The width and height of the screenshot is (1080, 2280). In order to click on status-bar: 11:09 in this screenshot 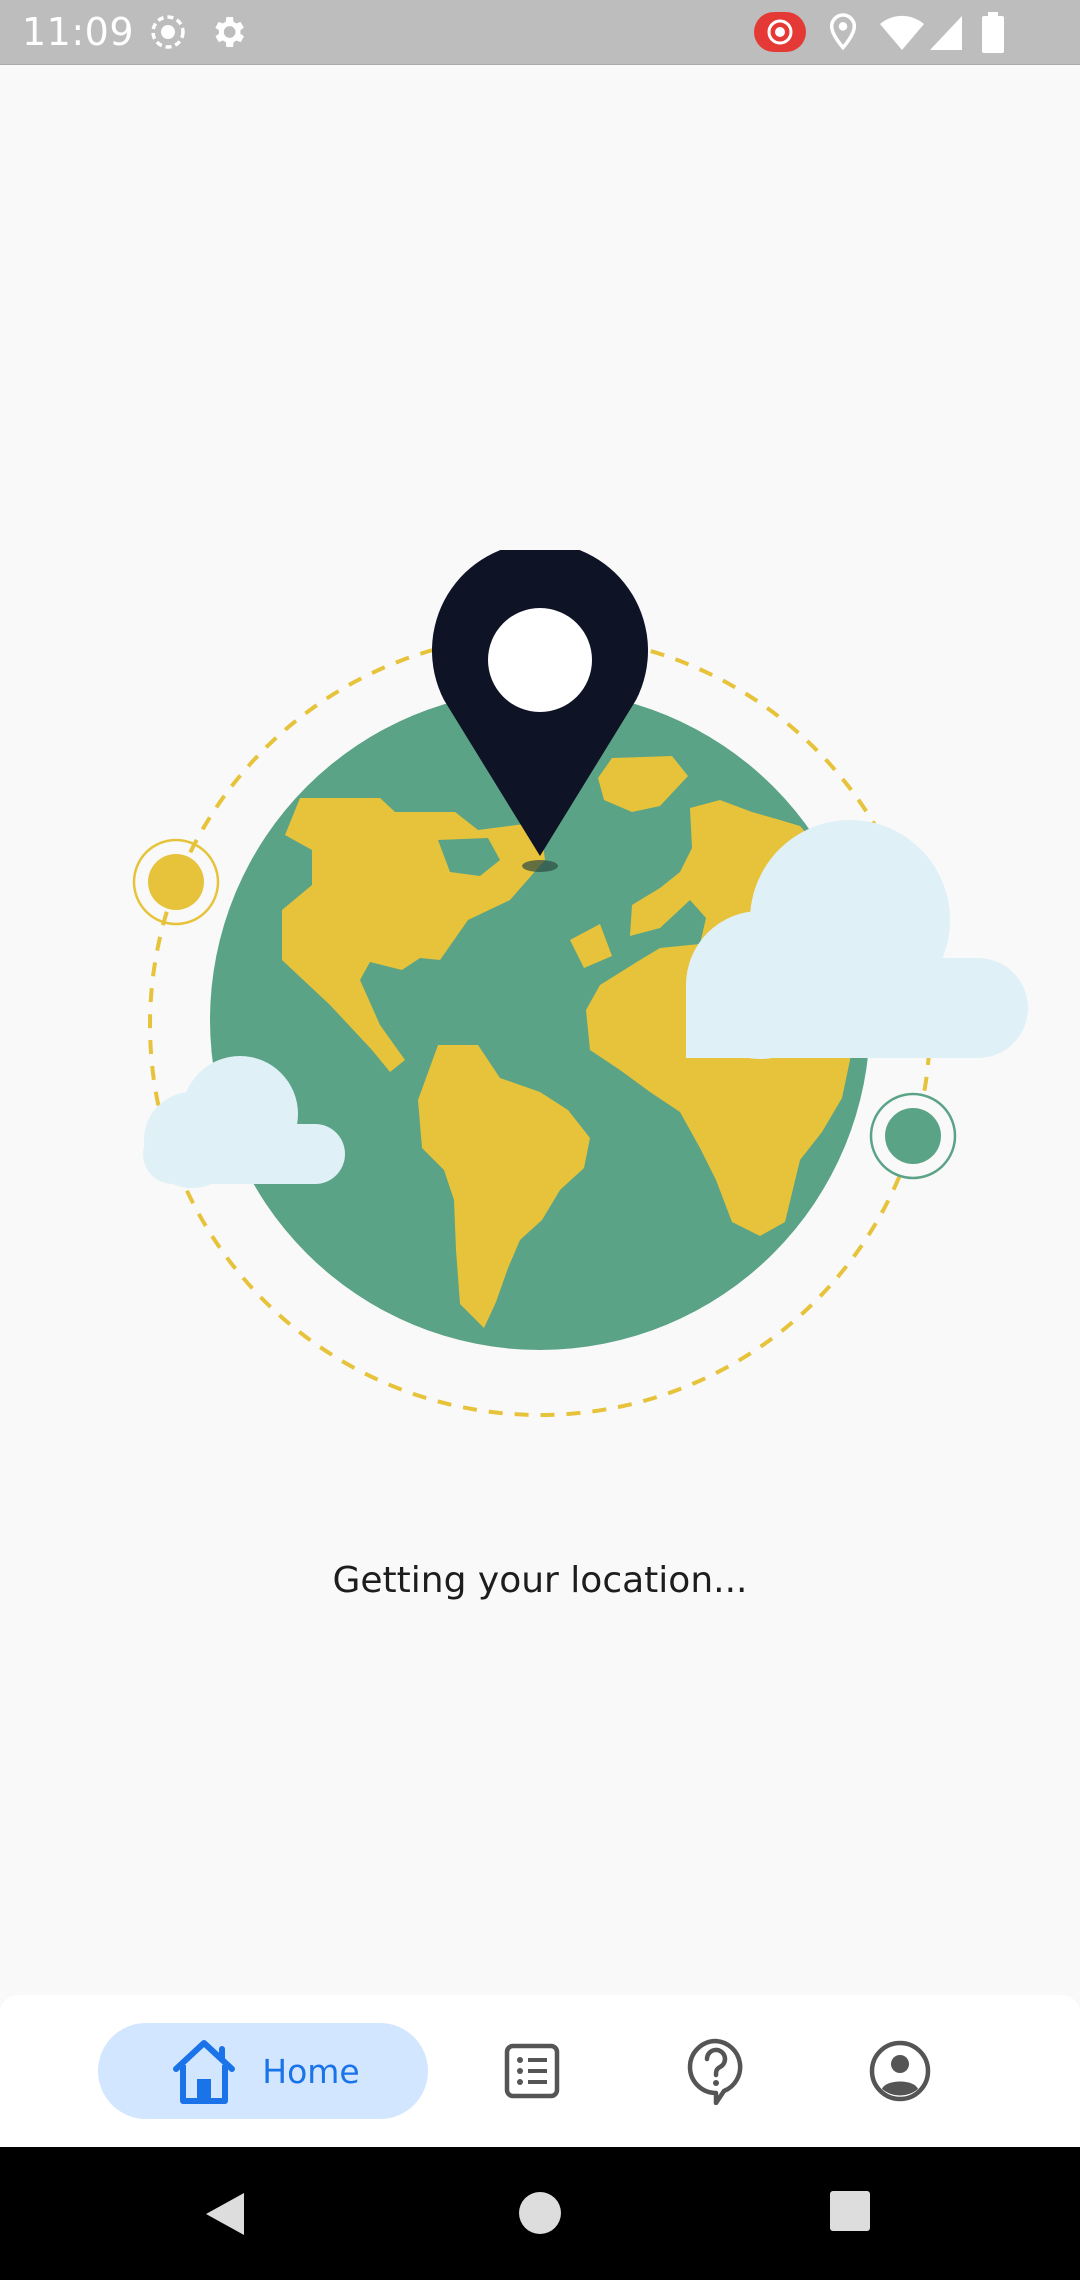, I will do `click(540, 32)`.